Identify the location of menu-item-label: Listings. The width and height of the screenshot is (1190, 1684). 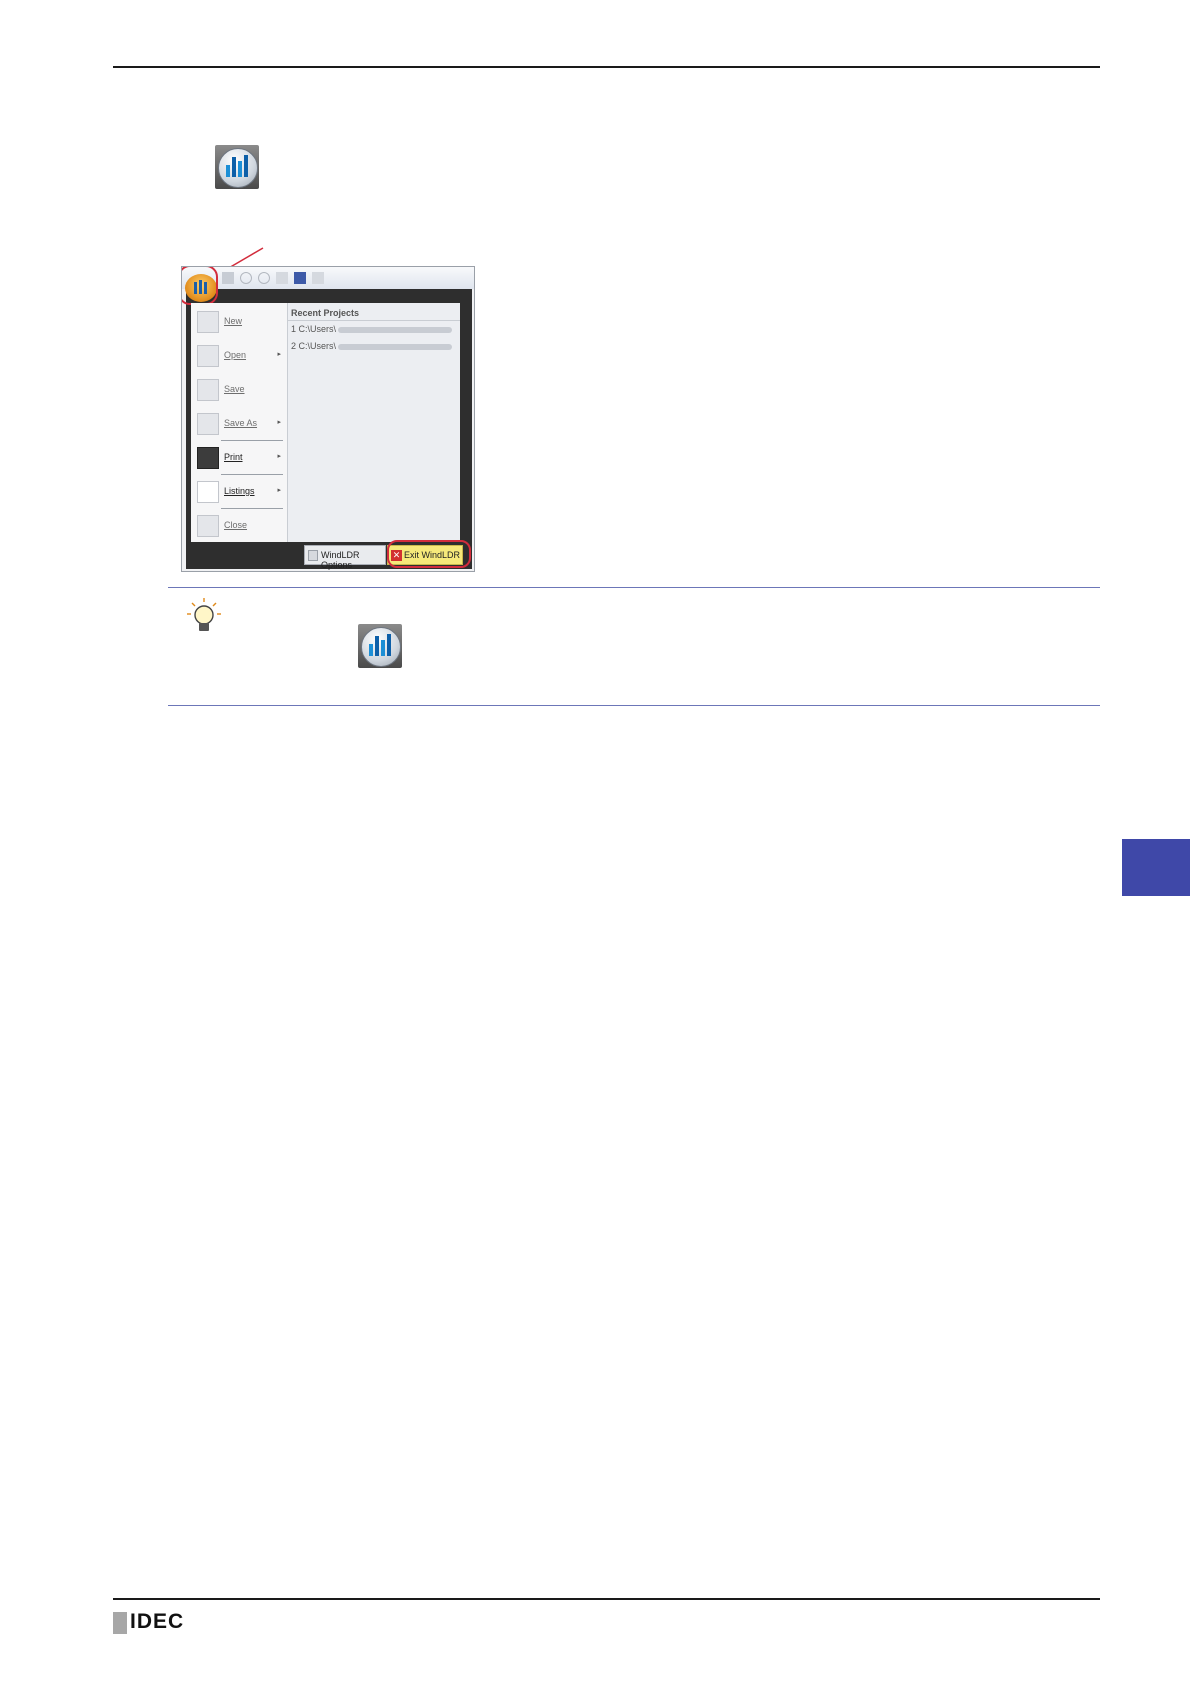
(239, 491).